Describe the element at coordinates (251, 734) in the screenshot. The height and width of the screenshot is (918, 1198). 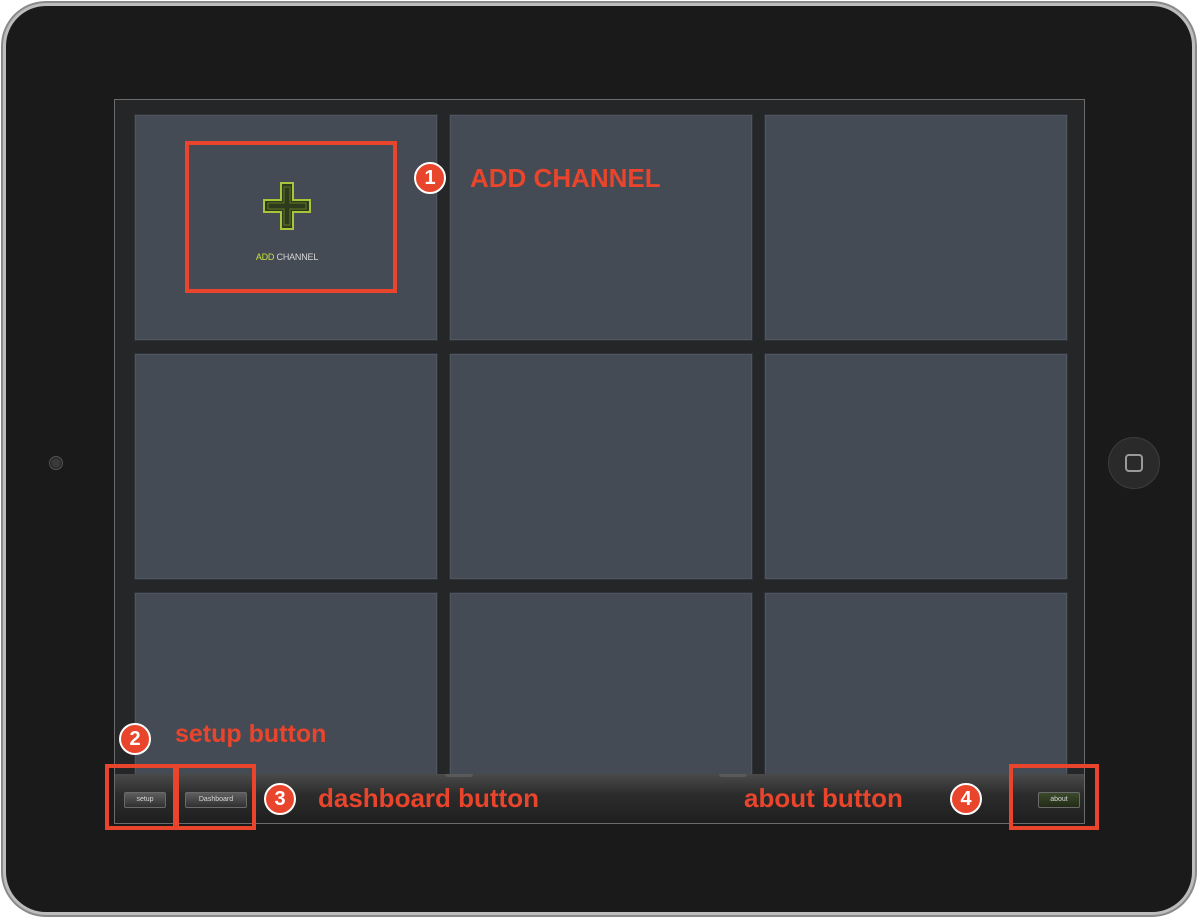
I see `callout-text-setup: setup button` at that location.